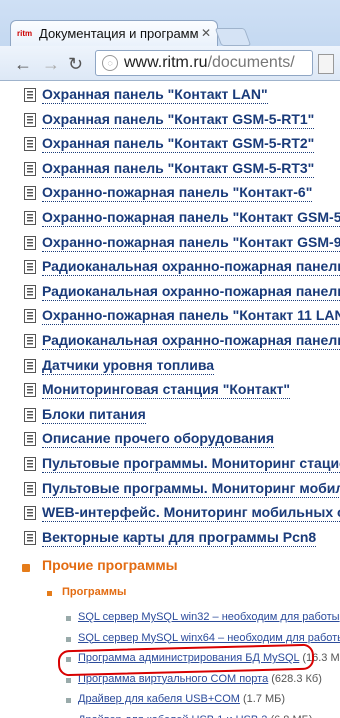 This screenshot has height=718, width=340. I want to click on tab-title: Документация и программ, so click(119, 33).